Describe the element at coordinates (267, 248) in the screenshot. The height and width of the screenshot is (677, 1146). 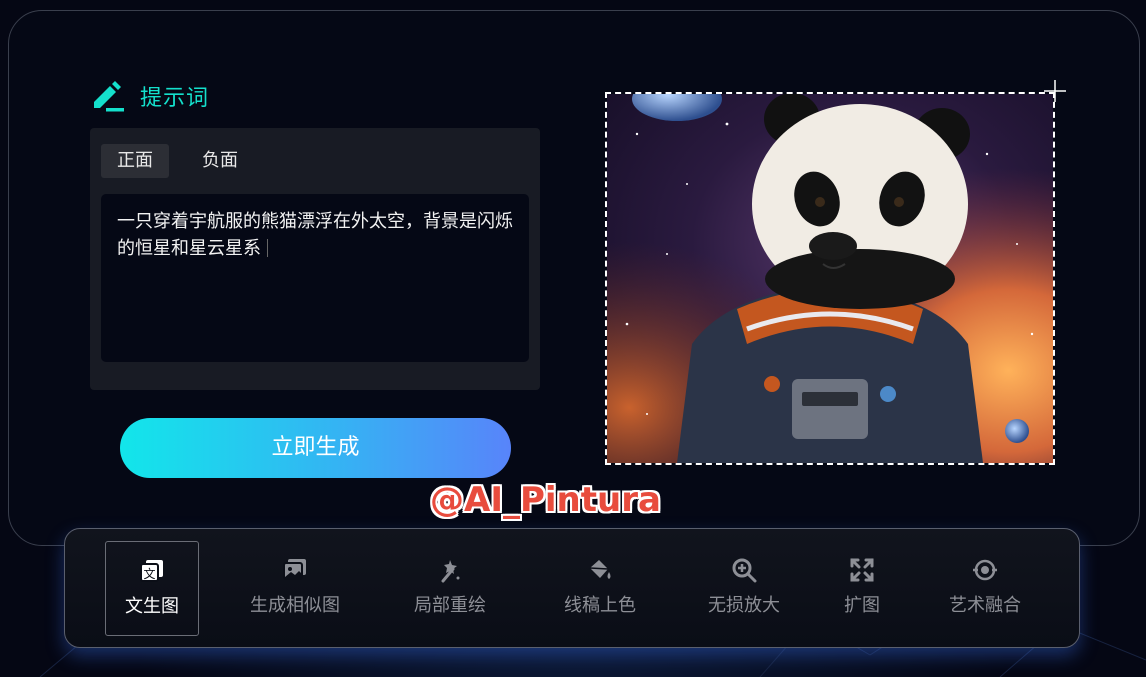
I see `text-caret` at that location.